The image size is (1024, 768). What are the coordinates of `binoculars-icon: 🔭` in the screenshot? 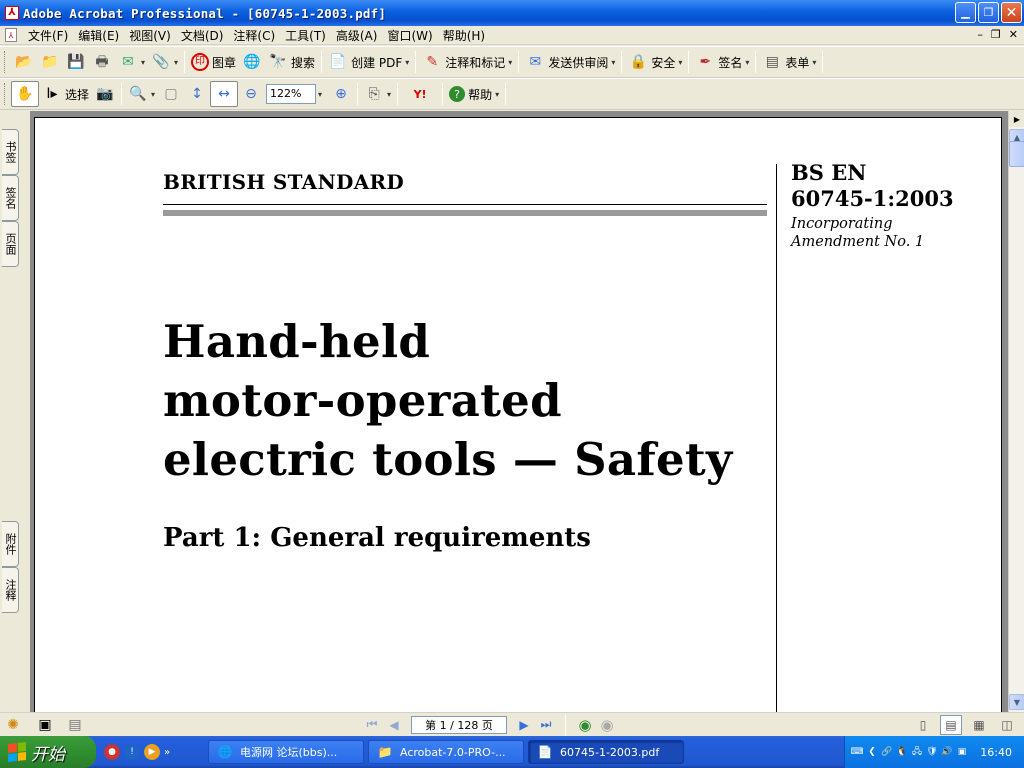 It's located at (278, 62).